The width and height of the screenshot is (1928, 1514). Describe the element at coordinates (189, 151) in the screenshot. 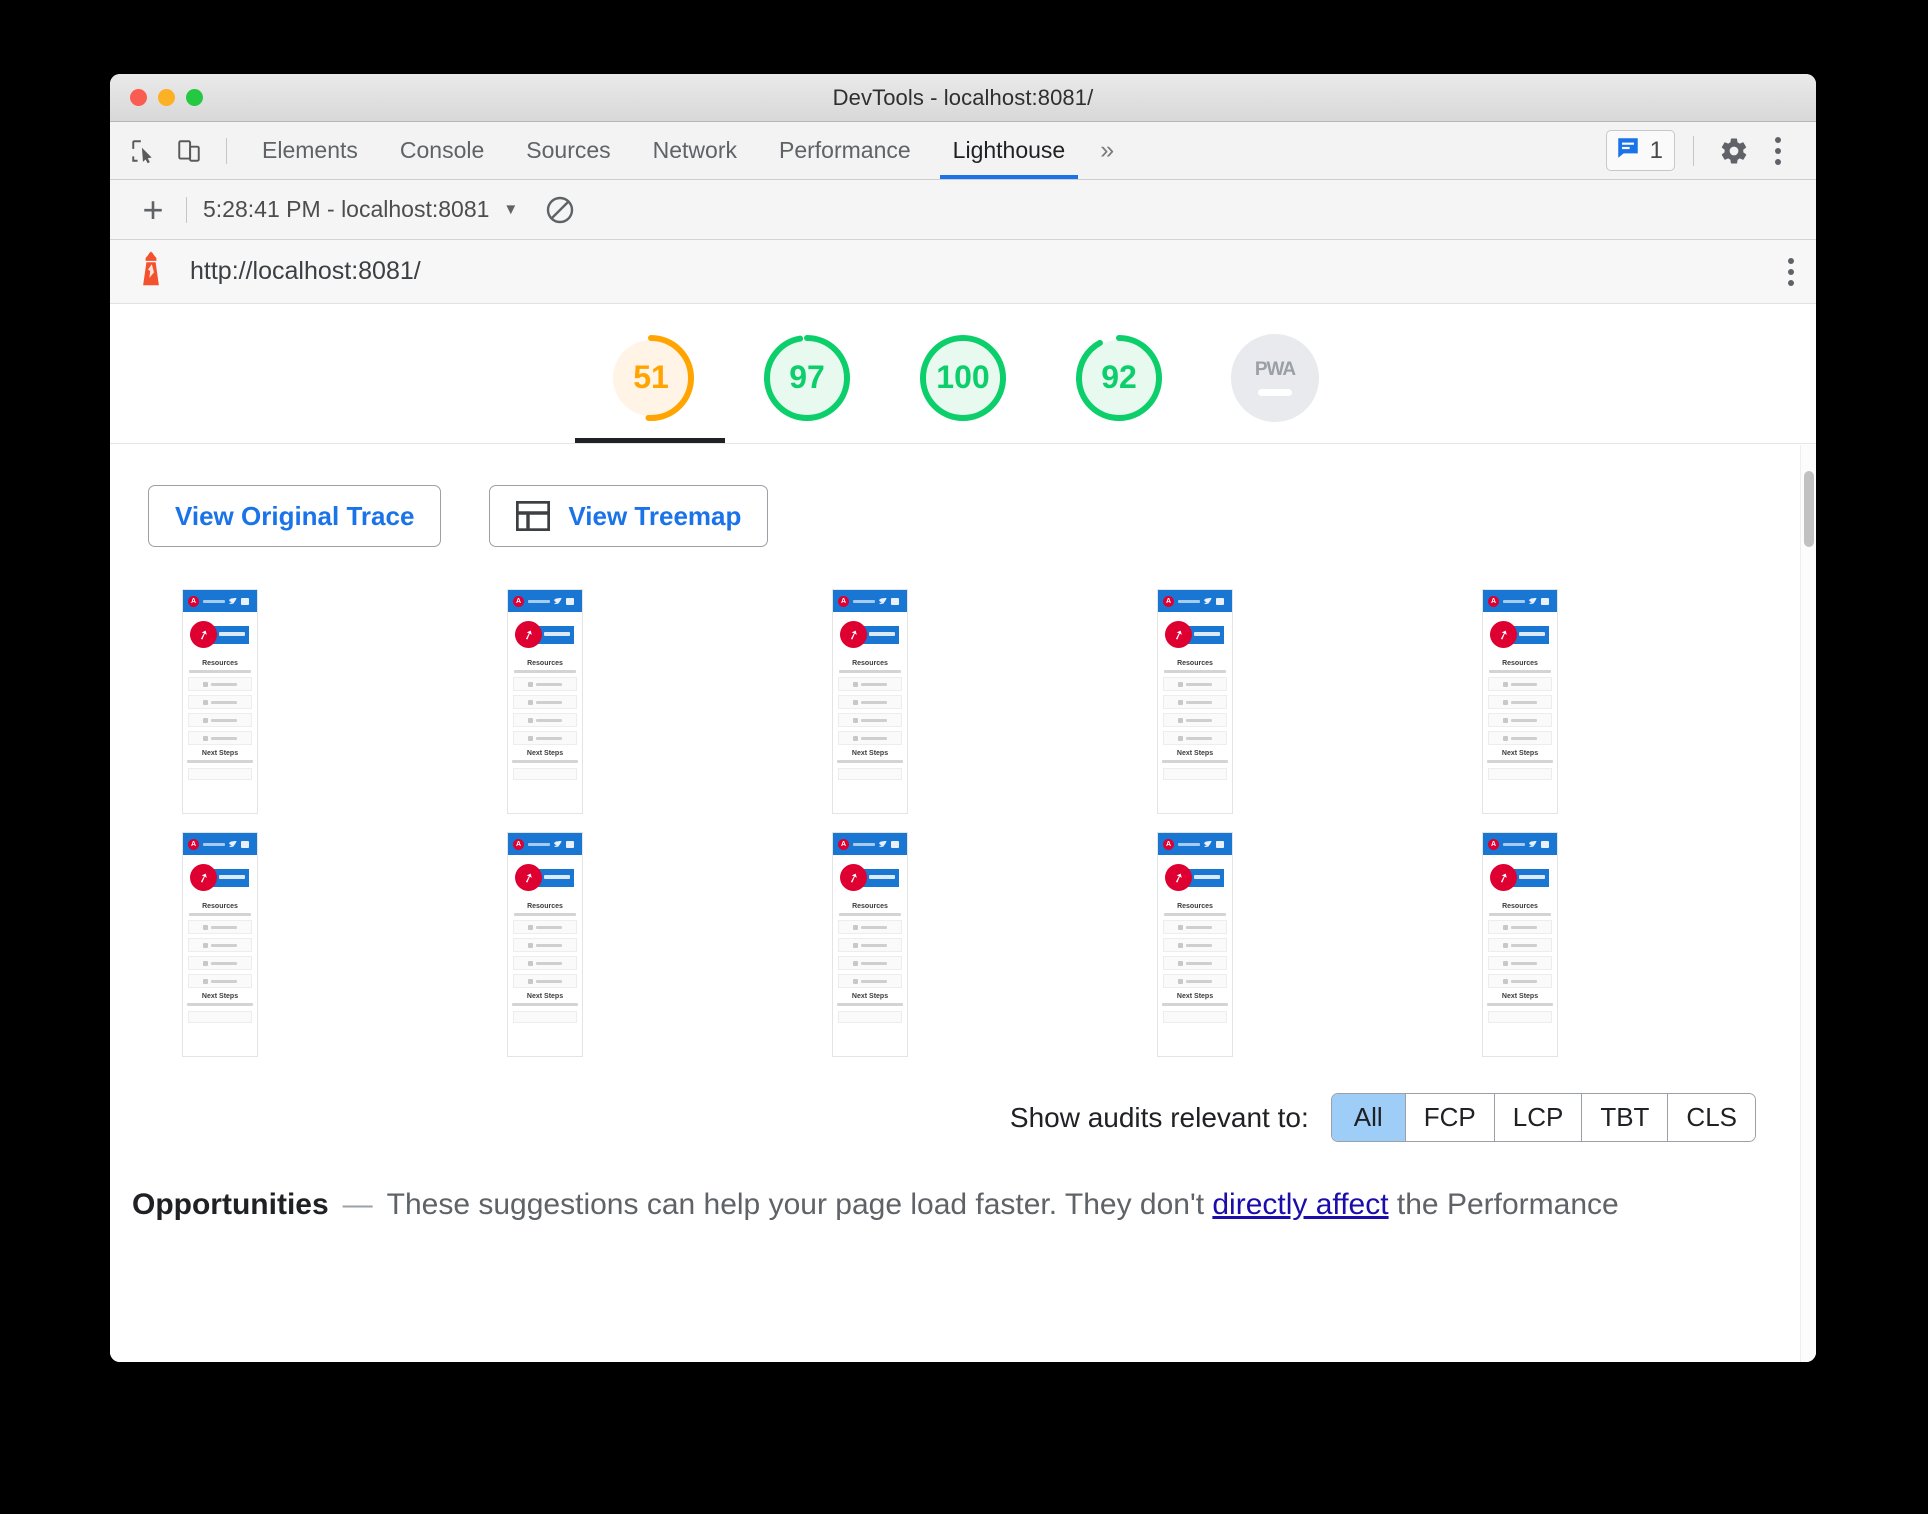

I see `device-toolbar-icon` at that location.